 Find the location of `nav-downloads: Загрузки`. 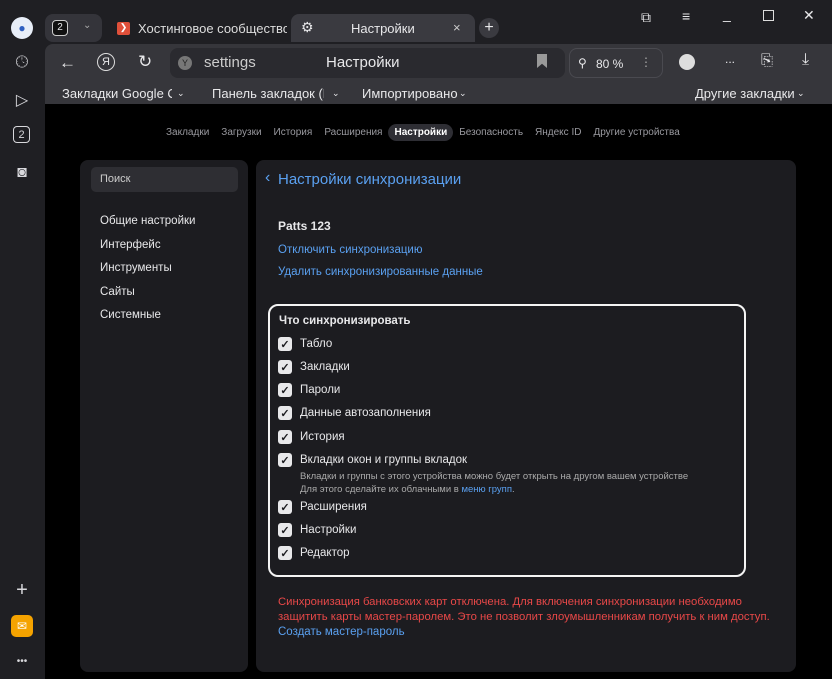

nav-downloads: Загрузки is located at coordinates (241, 132).